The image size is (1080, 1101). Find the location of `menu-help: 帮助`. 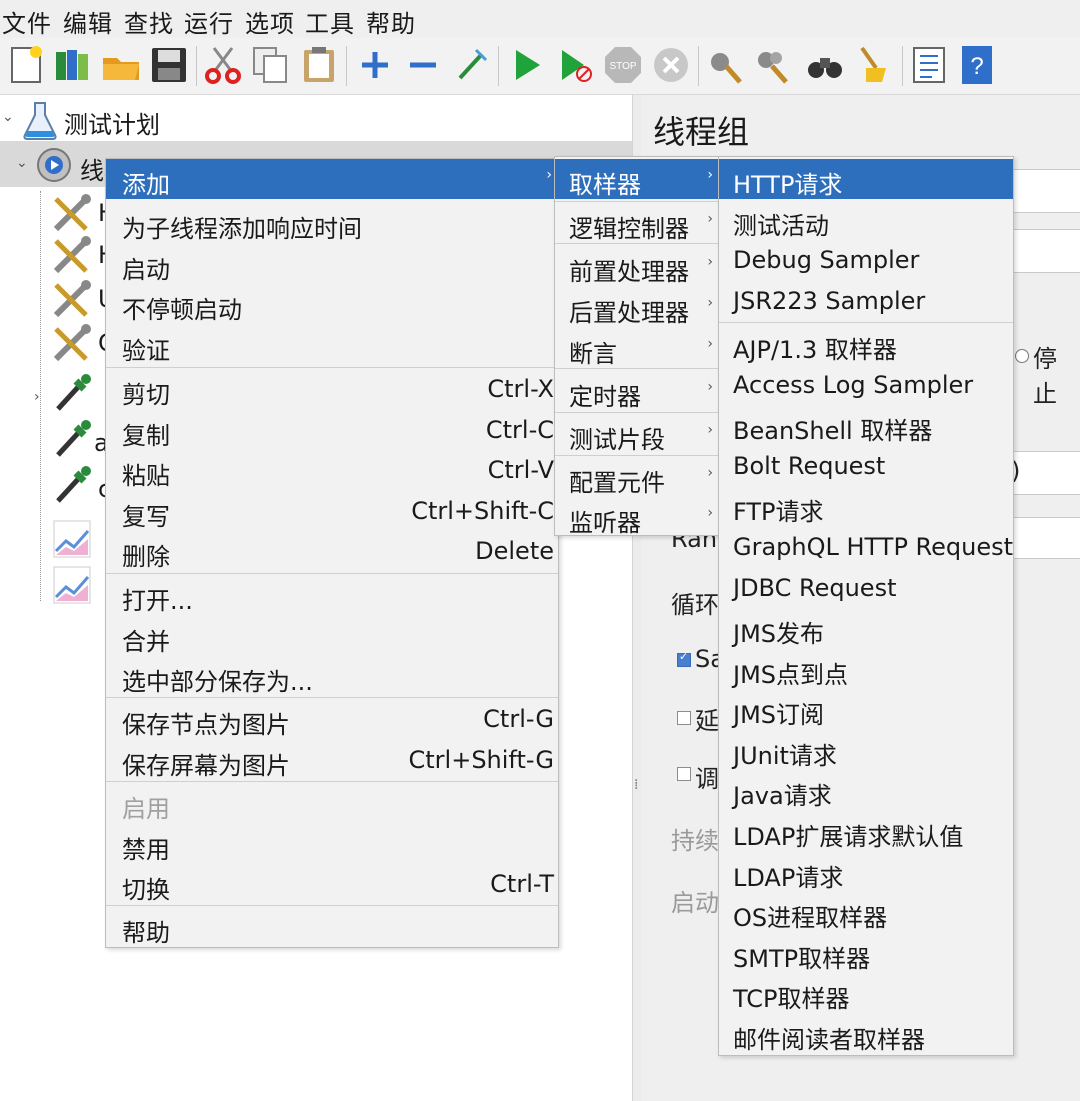

menu-help: 帮助 is located at coordinates (391, 21).